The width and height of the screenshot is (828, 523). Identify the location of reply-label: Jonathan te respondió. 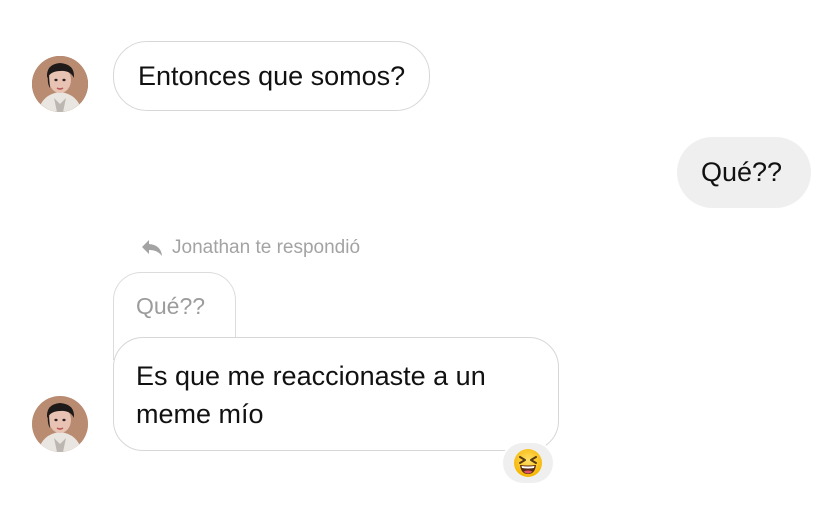
(266, 247).